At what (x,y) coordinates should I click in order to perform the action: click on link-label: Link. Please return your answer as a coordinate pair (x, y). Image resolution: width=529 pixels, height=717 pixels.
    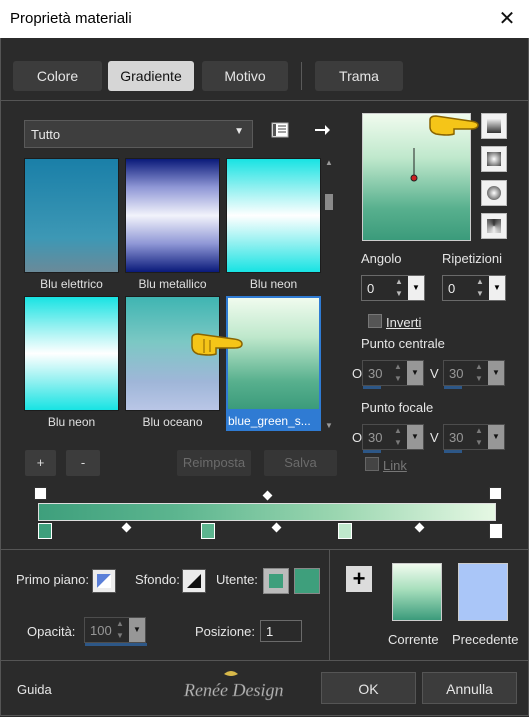
    Looking at the image, I should click on (395, 465).